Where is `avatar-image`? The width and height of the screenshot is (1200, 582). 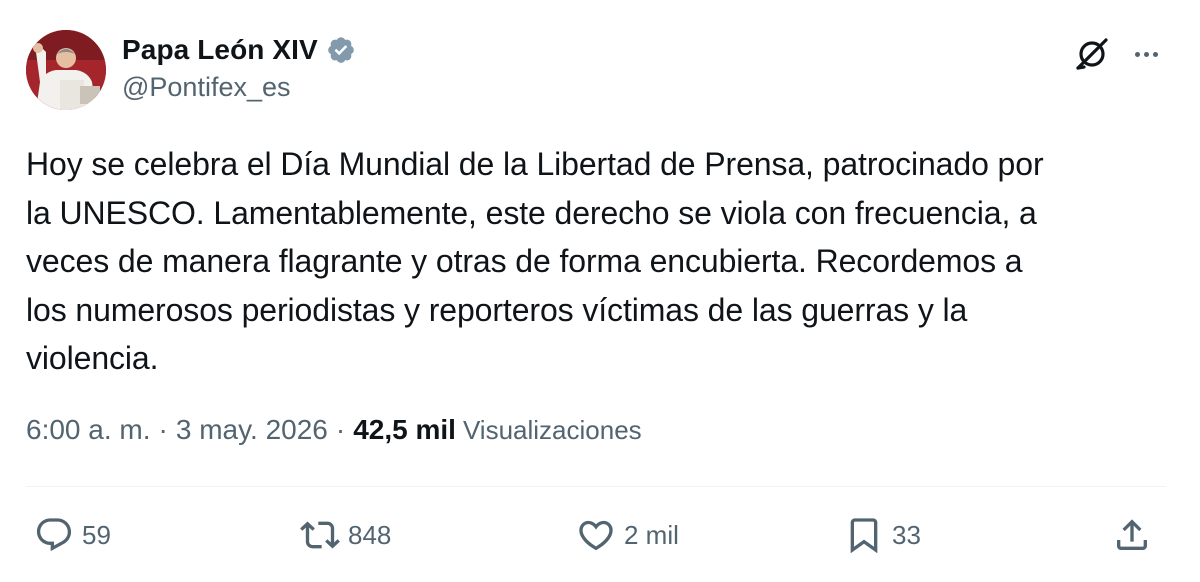
avatar-image is located at coordinates (66, 70).